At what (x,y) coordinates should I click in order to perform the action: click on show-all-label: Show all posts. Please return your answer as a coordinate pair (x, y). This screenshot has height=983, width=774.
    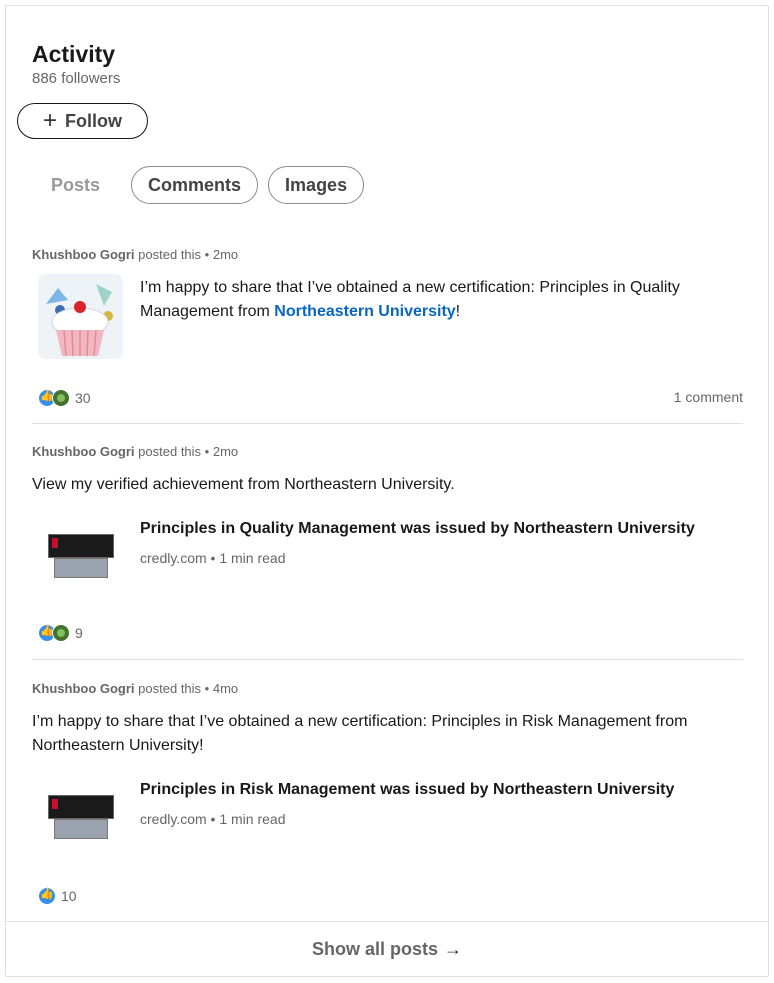
    Looking at the image, I should click on (375, 949).